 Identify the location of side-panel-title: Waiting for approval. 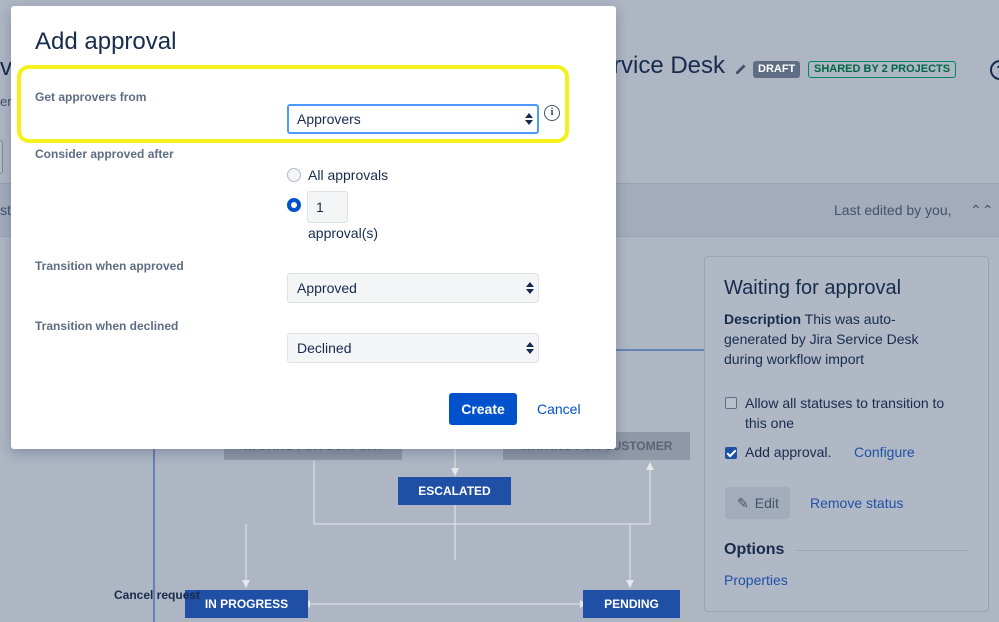
(813, 288).